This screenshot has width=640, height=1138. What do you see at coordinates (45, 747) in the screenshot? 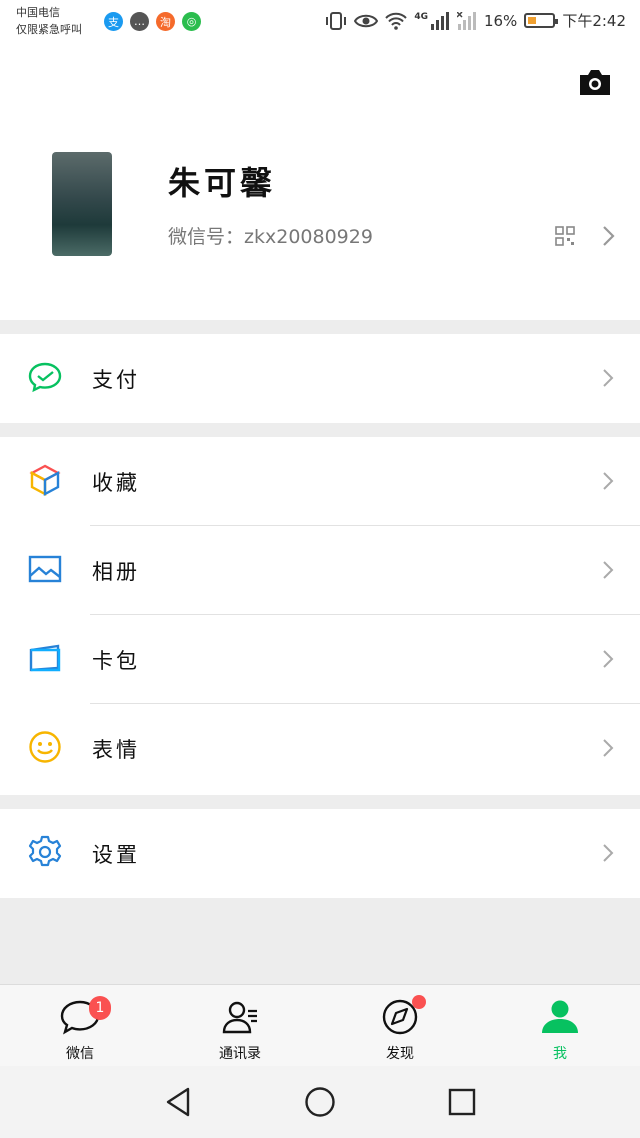
I see `smiley-face-icon` at bounding box center [45, 747].